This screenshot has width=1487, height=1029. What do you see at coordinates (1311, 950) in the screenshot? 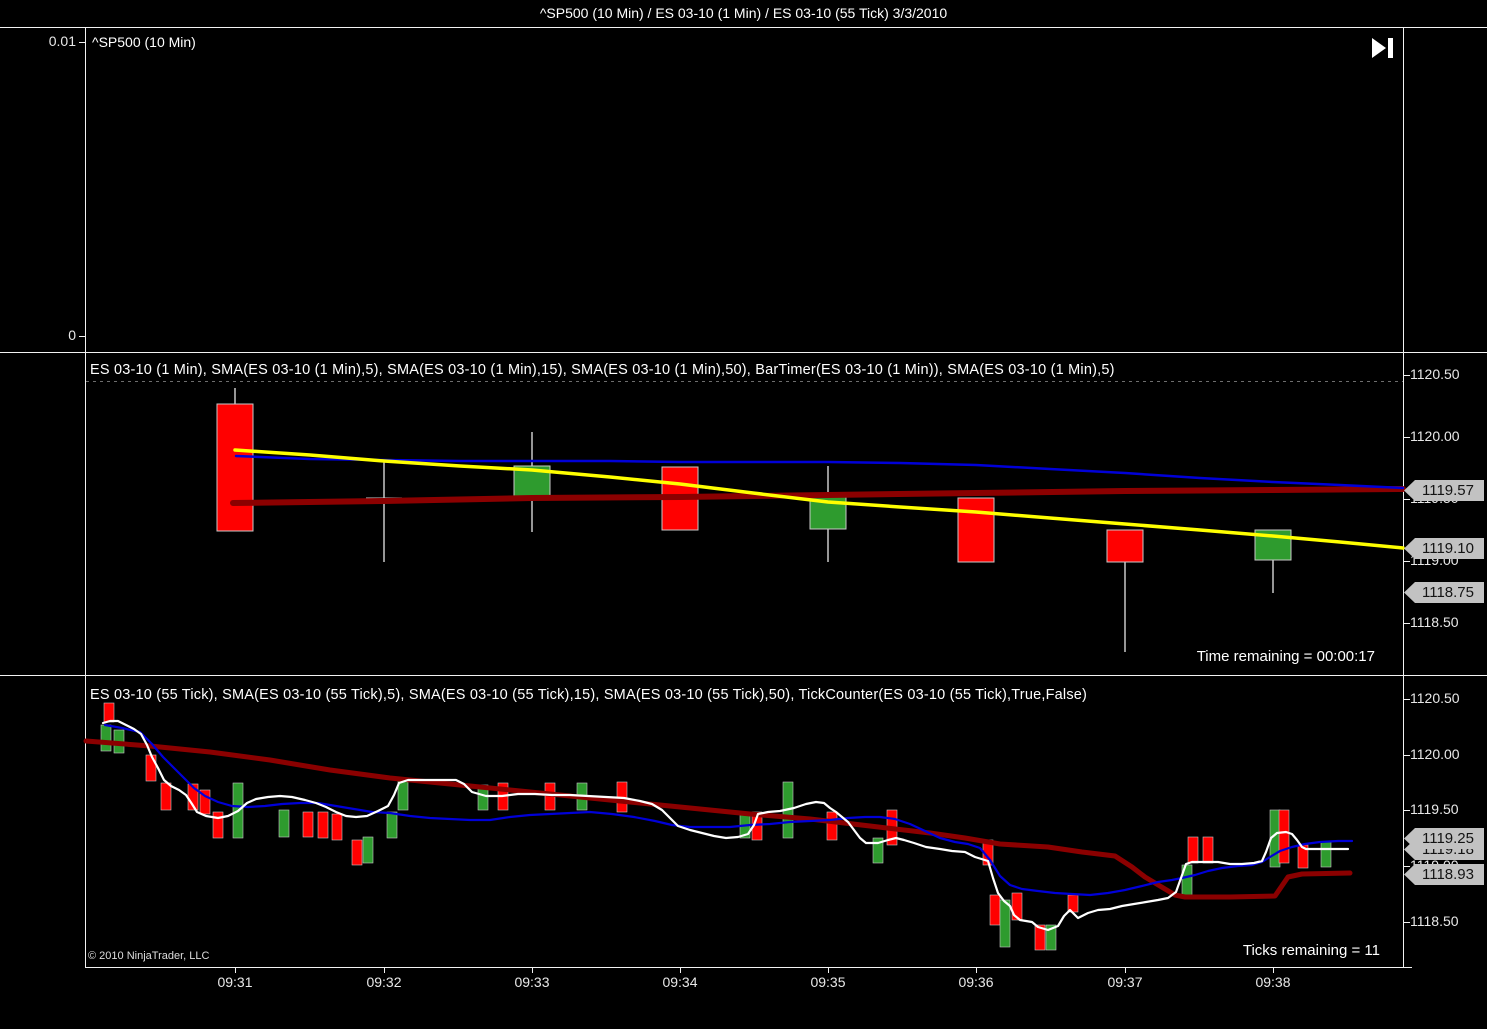
I see `tick-counter-status: Ticks remaining = 11` at bounding box center [1311, 950].